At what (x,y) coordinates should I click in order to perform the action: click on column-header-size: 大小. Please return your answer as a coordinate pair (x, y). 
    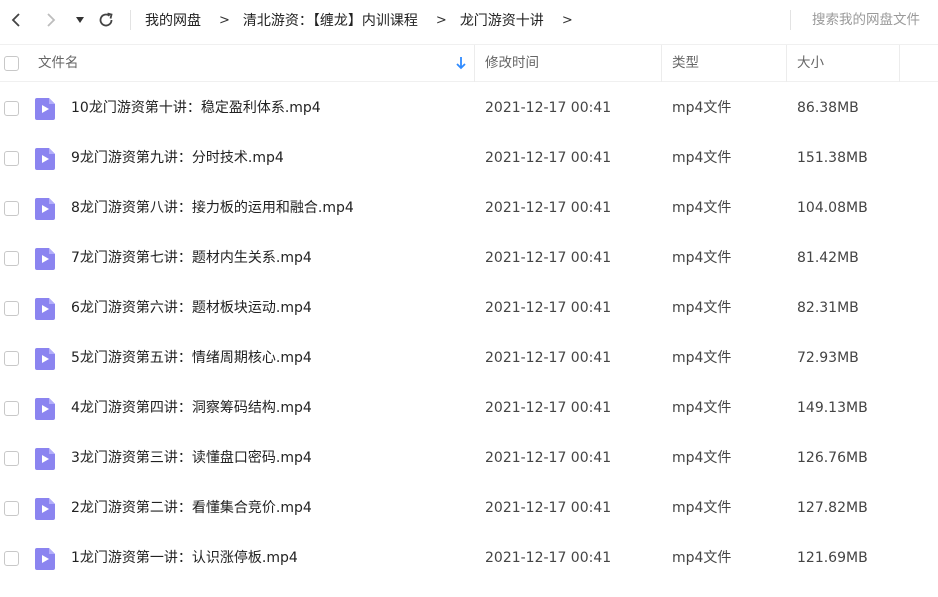
    Looking at the image, I should click on (810, 63).